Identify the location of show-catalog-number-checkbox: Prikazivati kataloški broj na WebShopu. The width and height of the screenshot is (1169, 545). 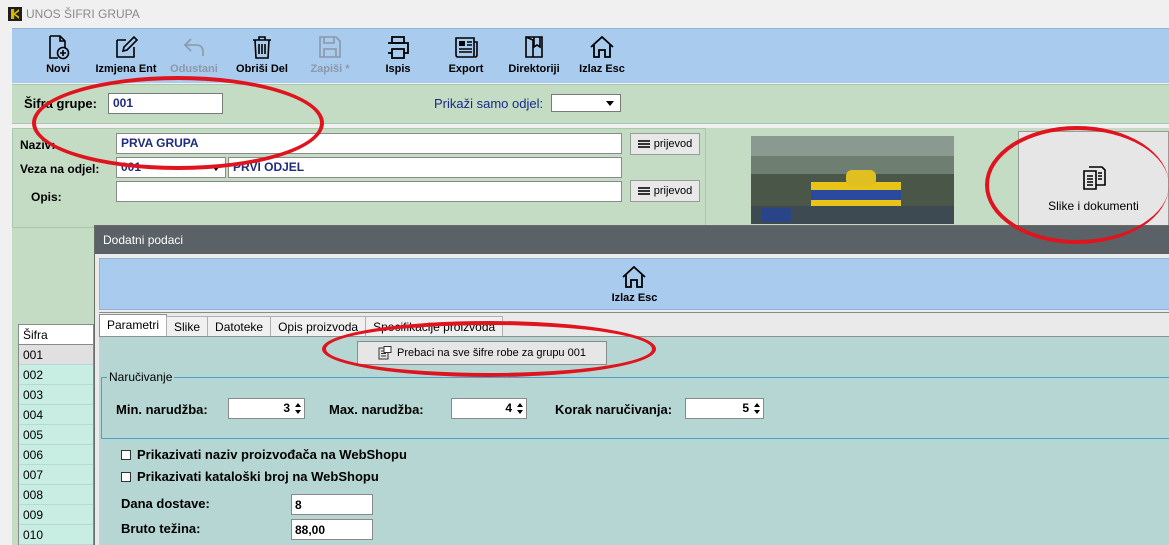
(250, 476).